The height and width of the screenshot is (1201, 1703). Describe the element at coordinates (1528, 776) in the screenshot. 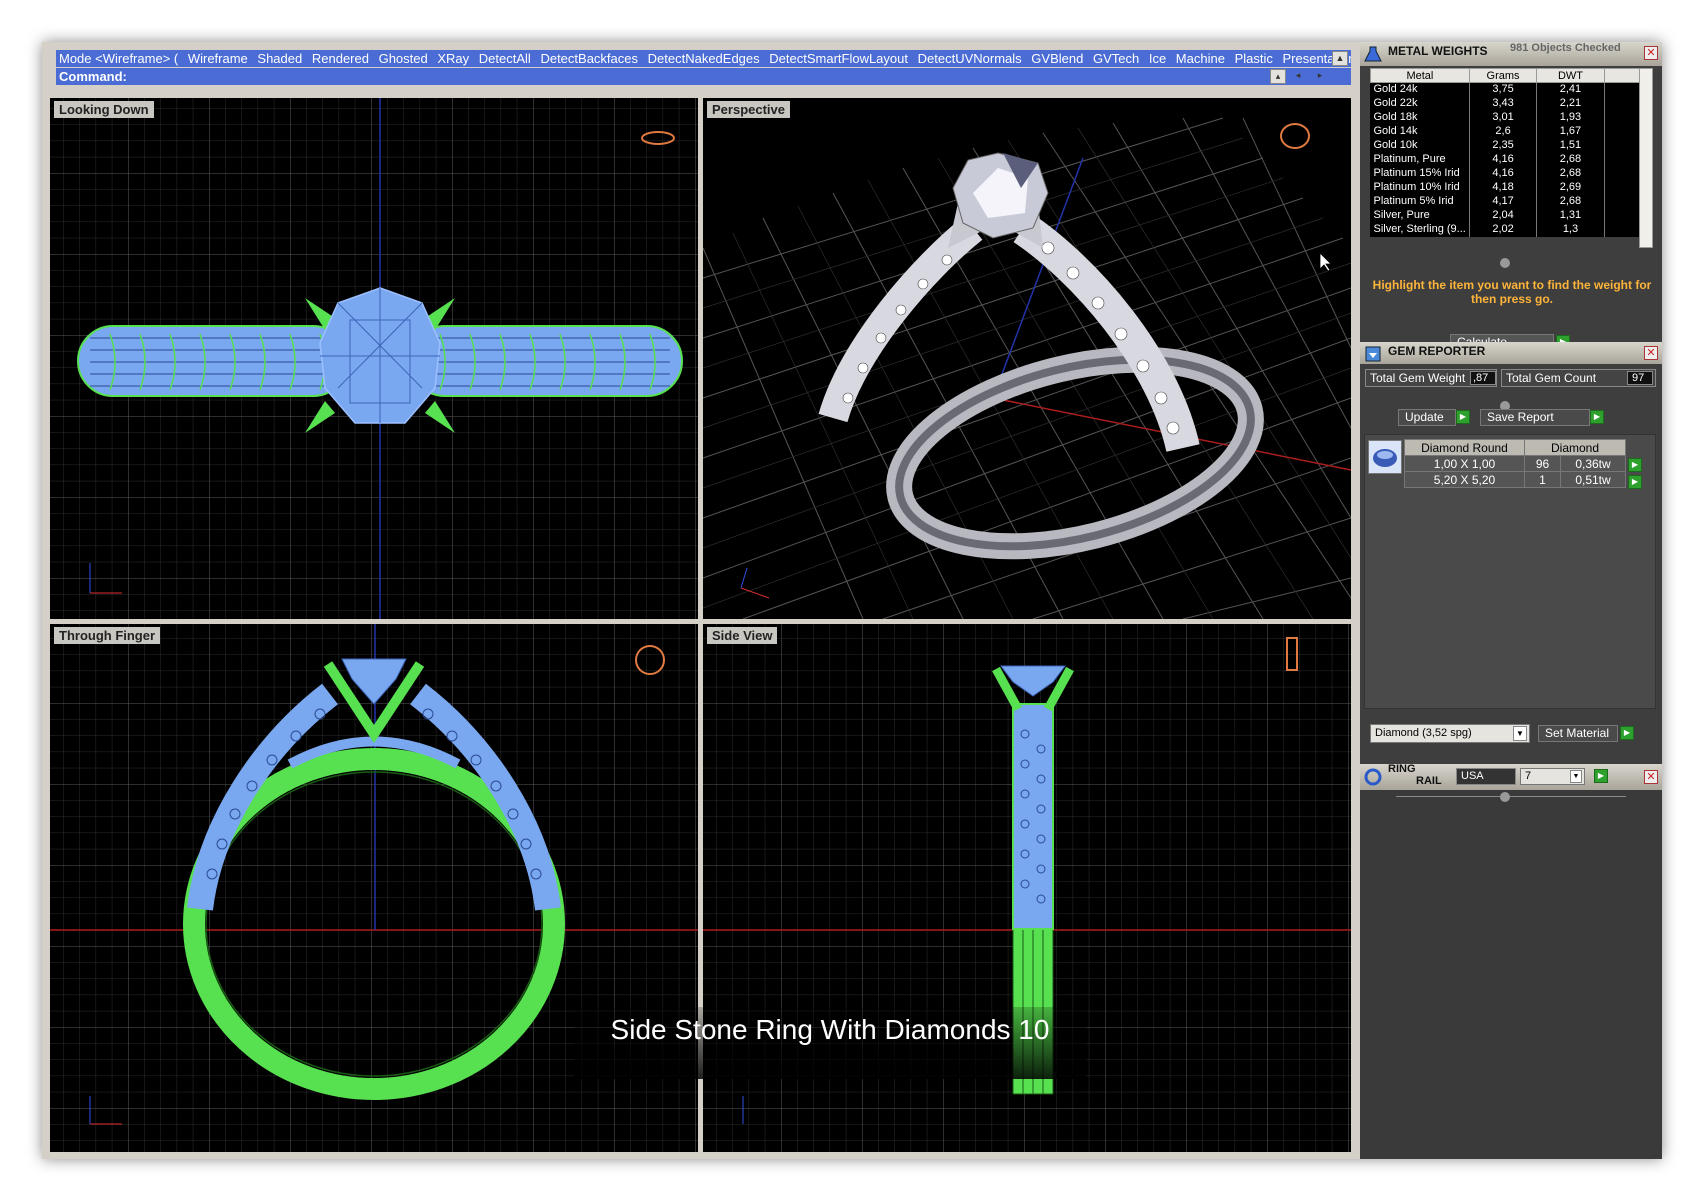

I see `ring-size-value: 7` at that location.